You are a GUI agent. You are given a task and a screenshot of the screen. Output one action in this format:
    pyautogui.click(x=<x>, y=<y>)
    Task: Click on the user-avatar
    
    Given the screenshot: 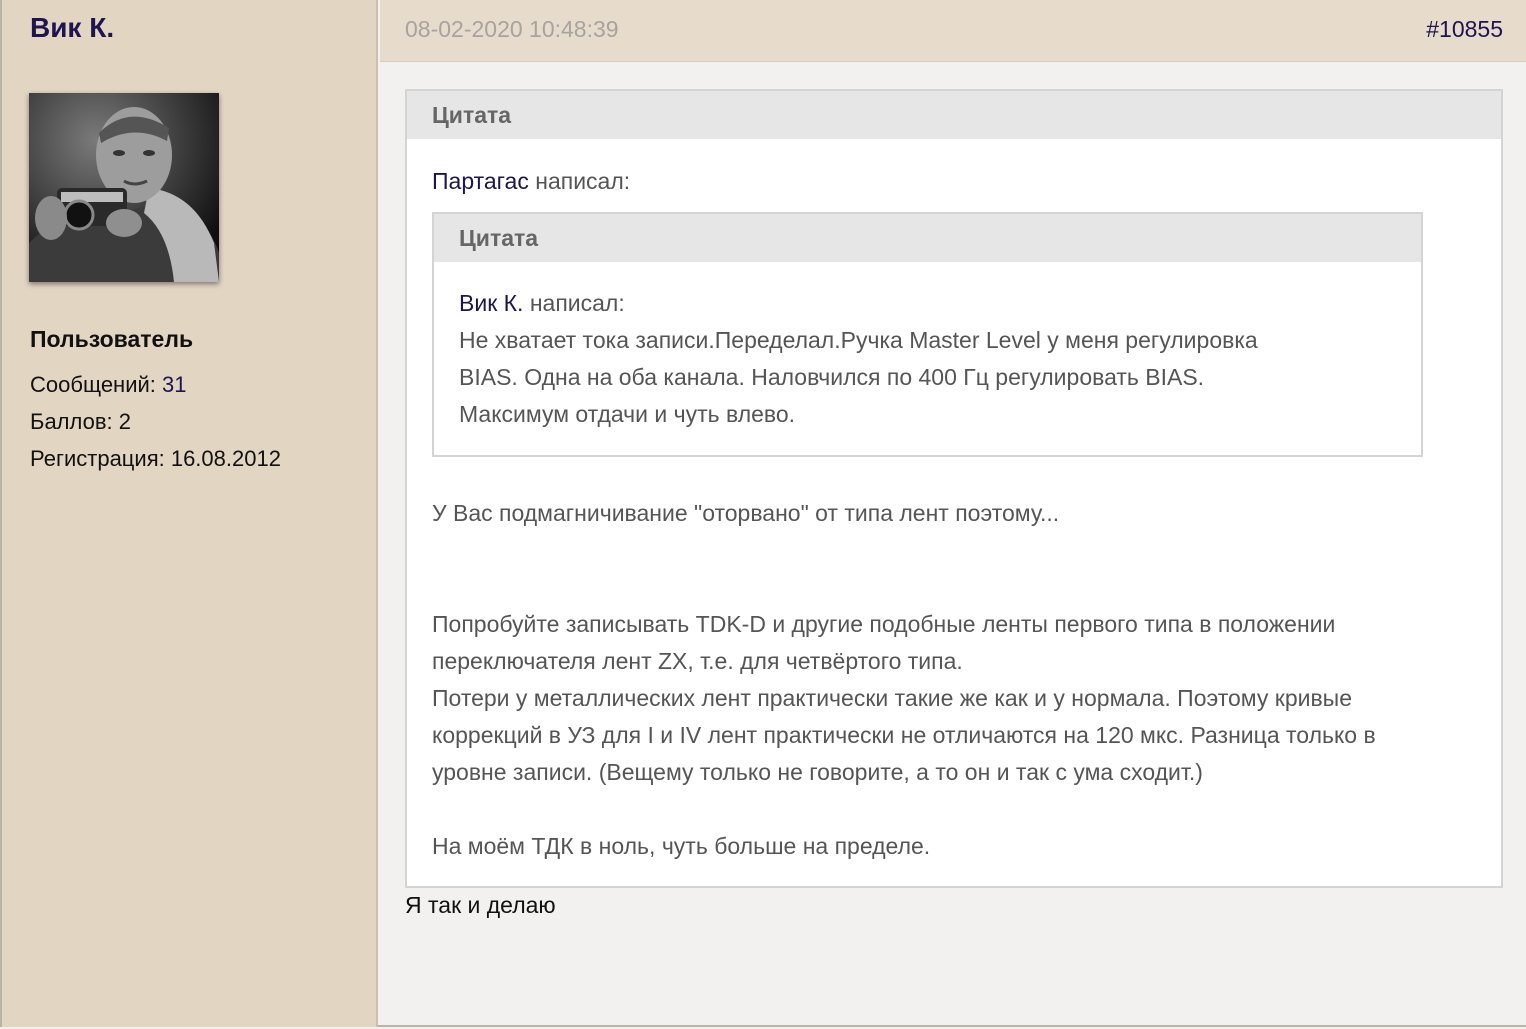 What is the action you would take?
    pyautogui.click(x=124, y=187)
    